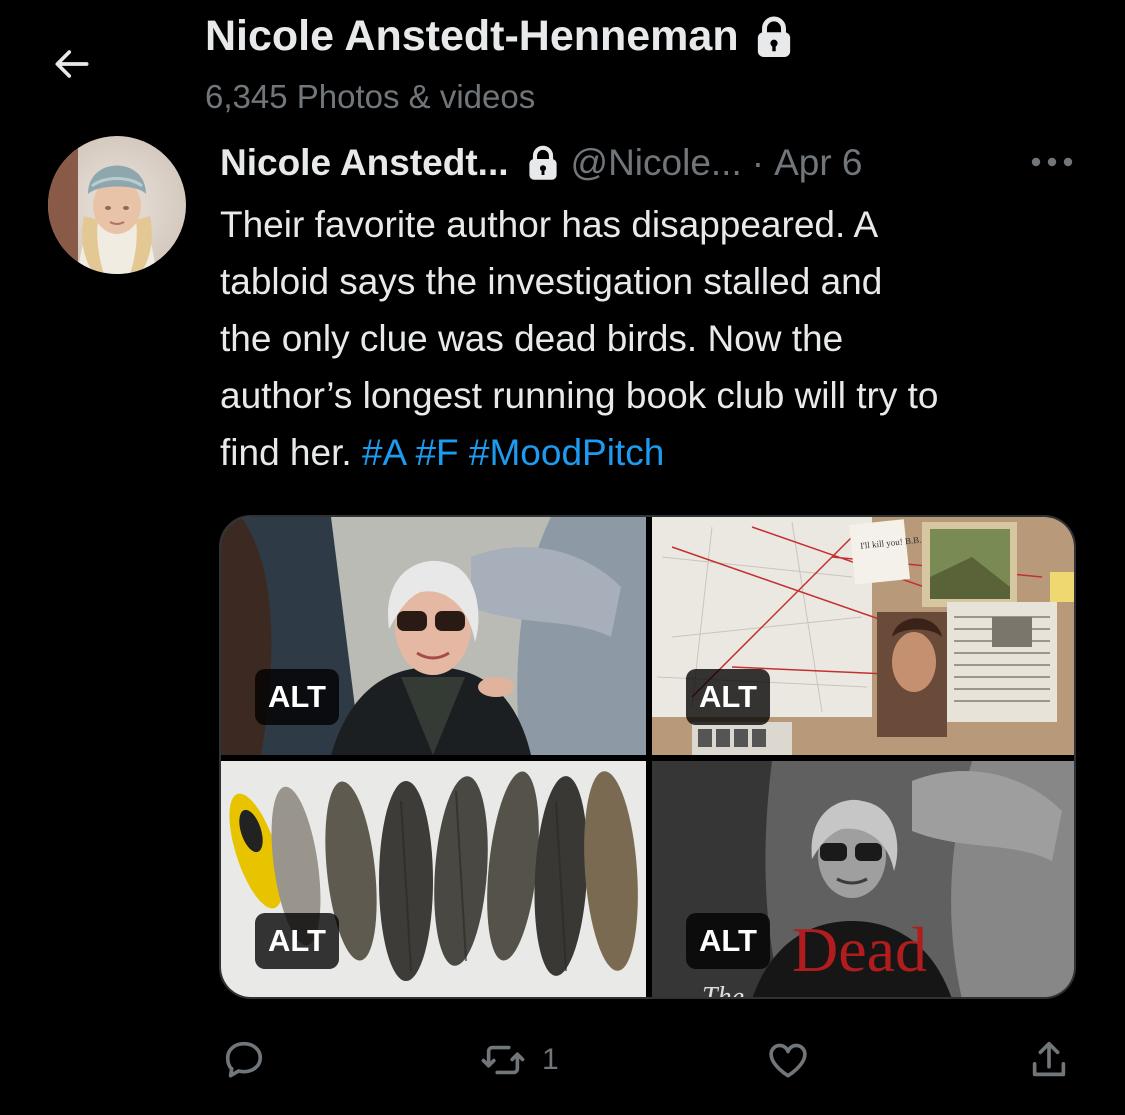 This screenshot has width=1125, height=1115. What do you see at coordinates (566, 452) in the screenshot?
I see `hashtag-moodpitch: #MoodPitch` at bounding box center [566, 452].